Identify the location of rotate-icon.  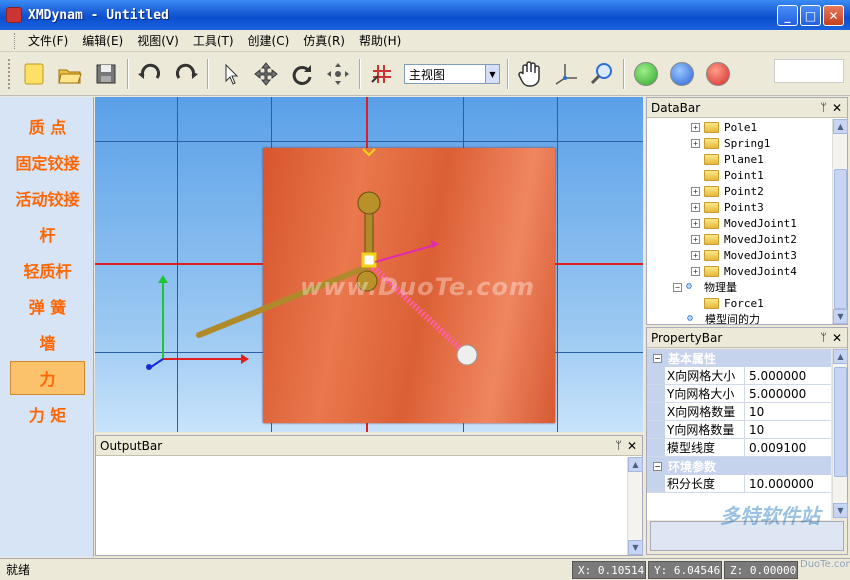
(302, 74).